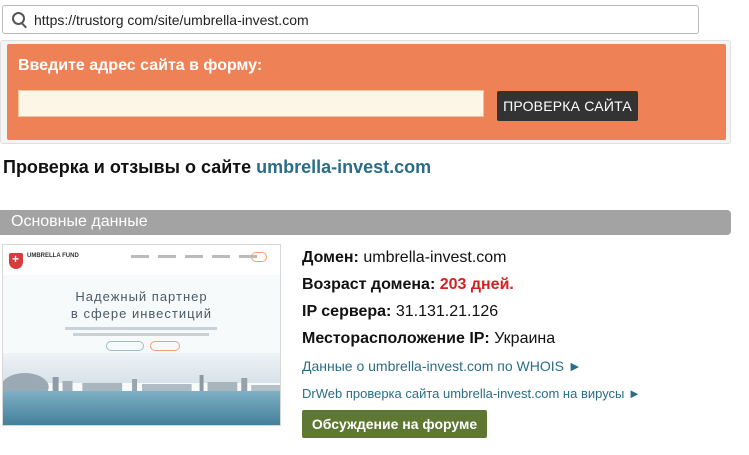  I want to click on thumbnail-subtext2, so click(141, 334).